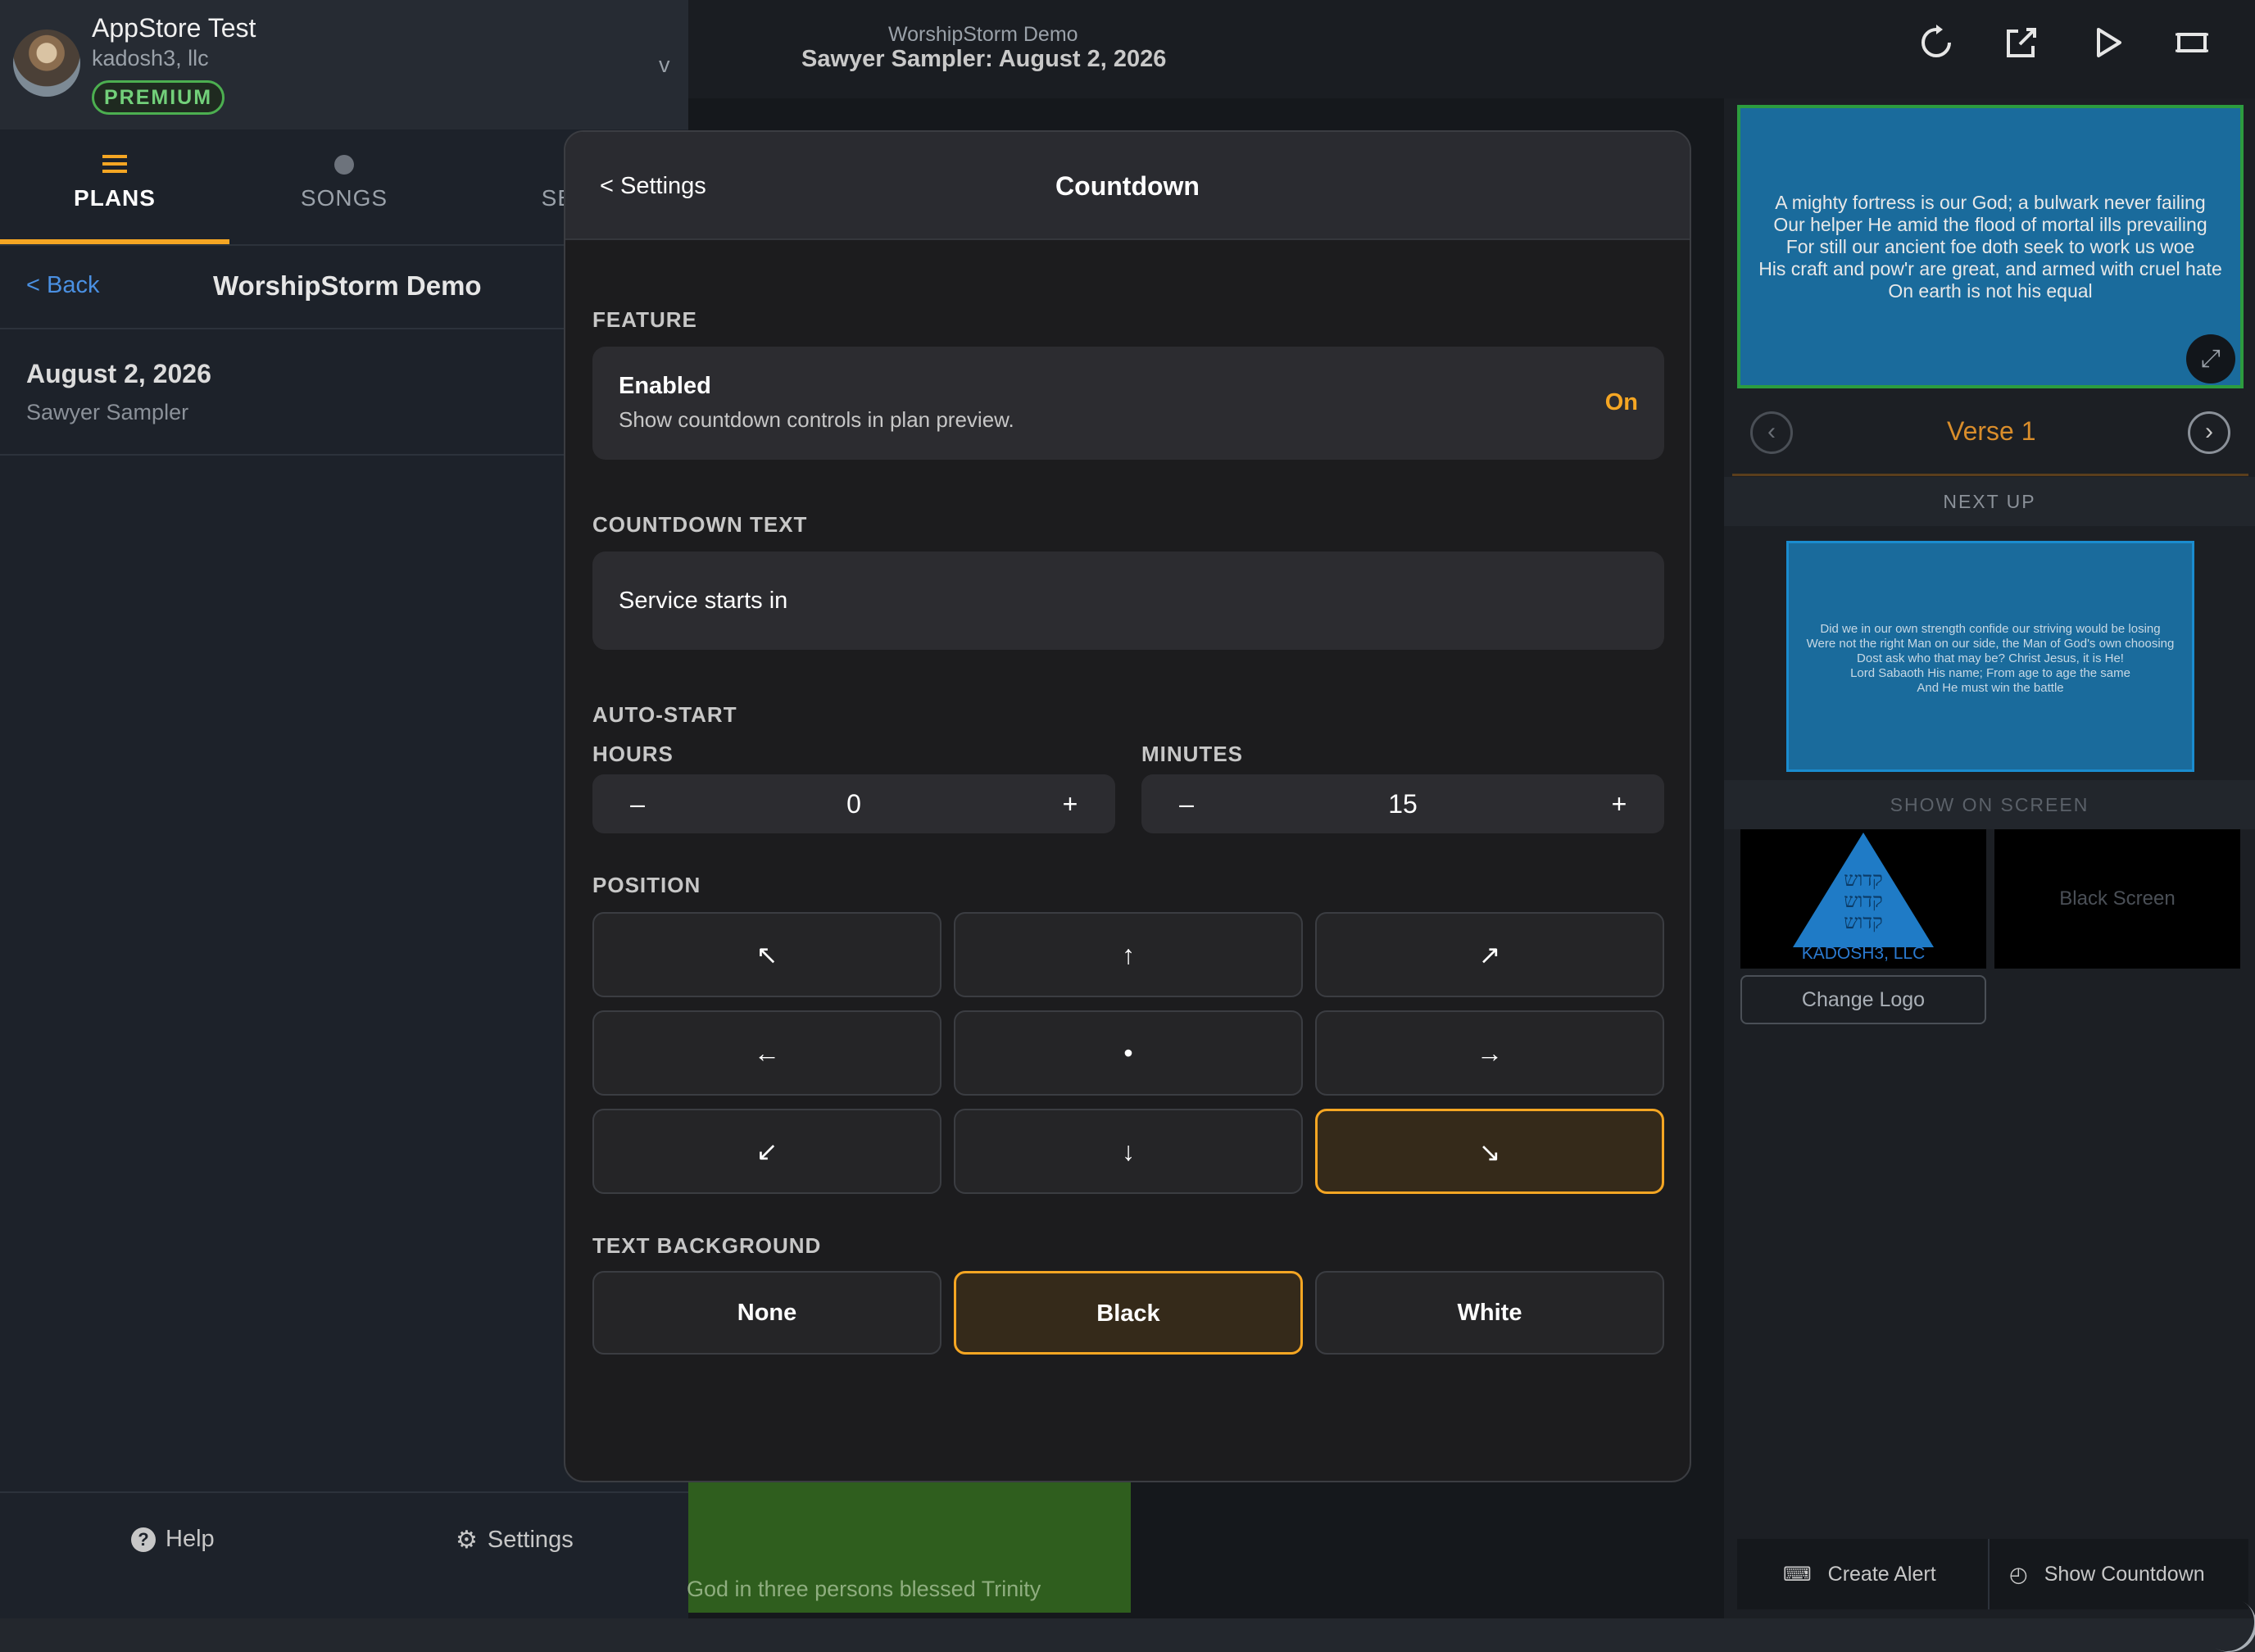 The height and width of the screenshot is (1652, 2255). What do you see at coordinates (1192, 754) in the screenshot?
I see `minutes-label: MINUTES` at bounding box center [1192, 754].